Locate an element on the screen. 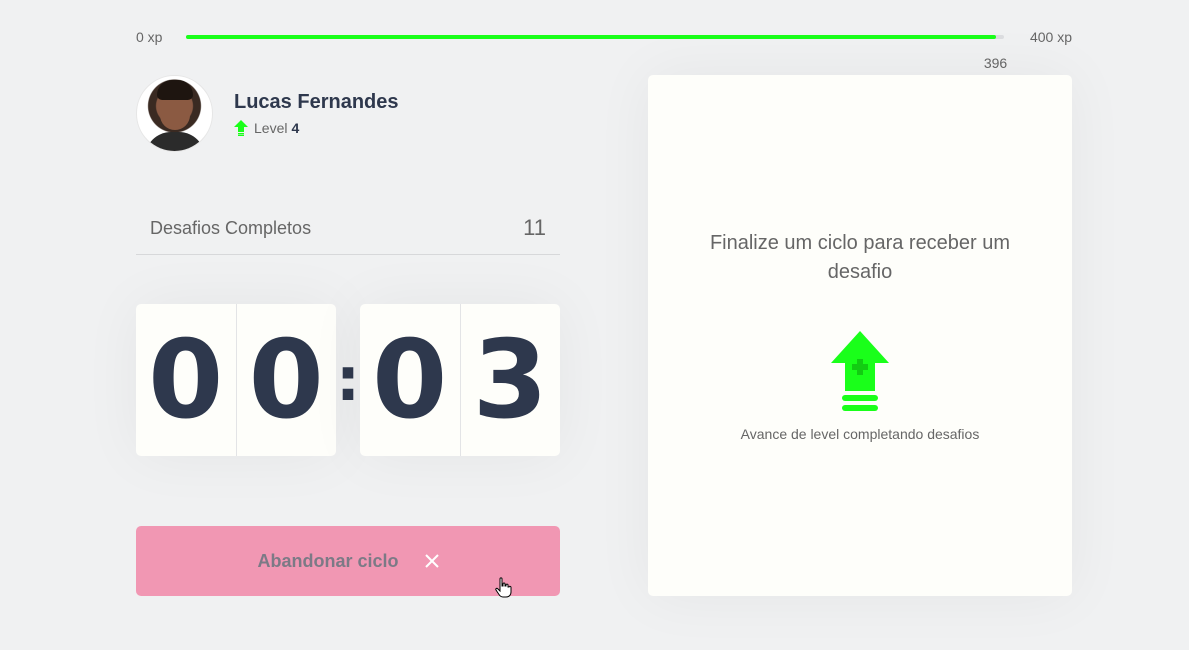 The height and width of the screenshot is (650, 1189). xp-track: 396 xp is located at coordinates (596, 61).